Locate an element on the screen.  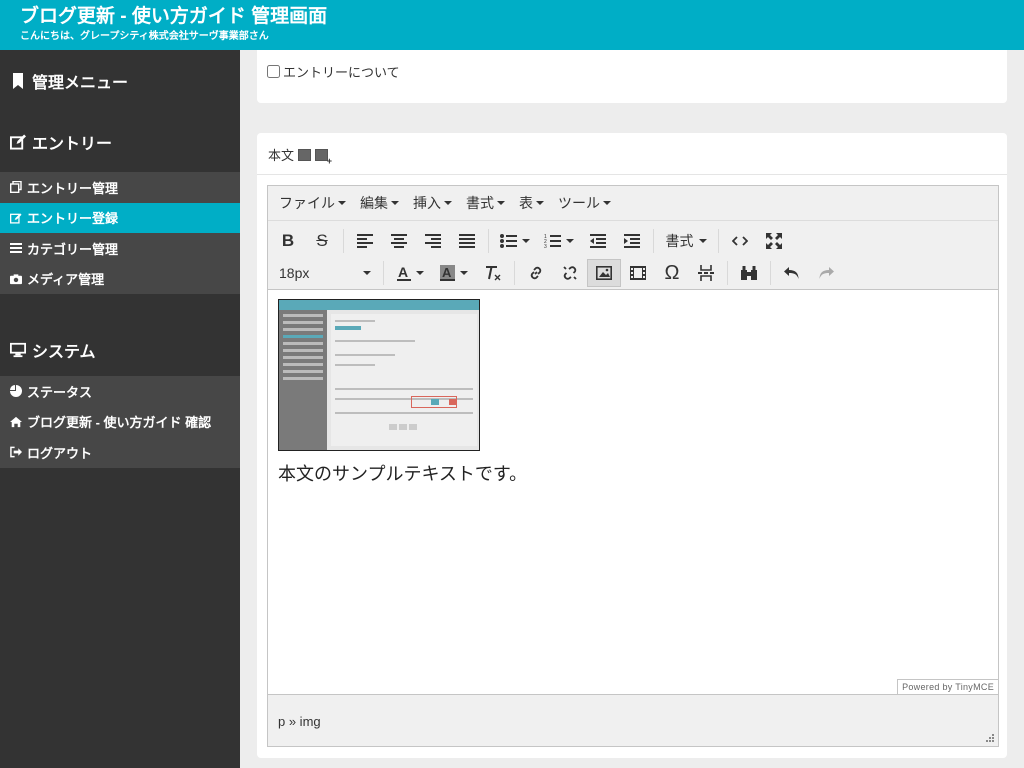
bullet-list-button is located at coordinates (515, 241).